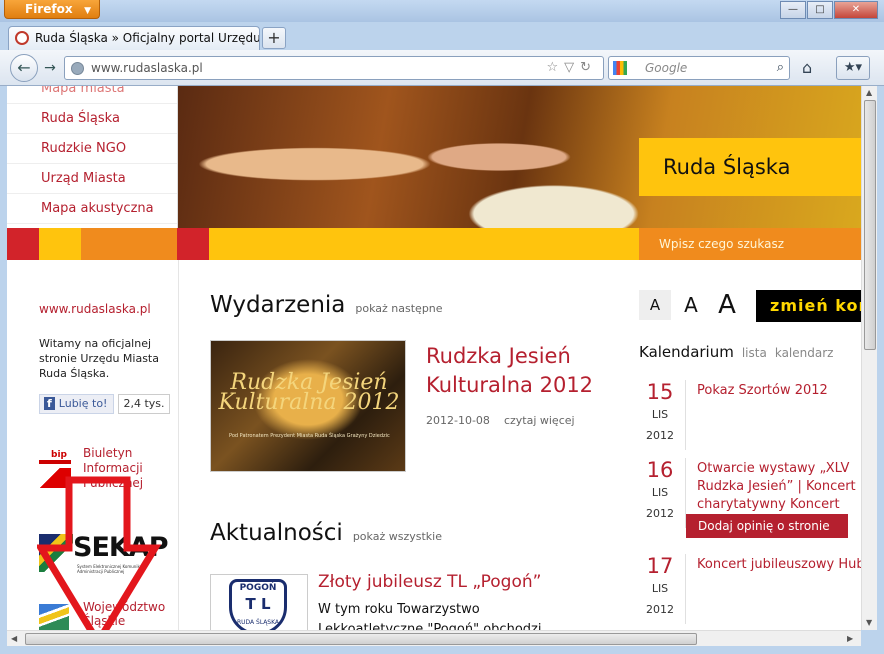  What do you see at coordinates (398, 308) in the screenshot?
I see `events-more-link: pokaż następne` at bounding box center [398, 308].